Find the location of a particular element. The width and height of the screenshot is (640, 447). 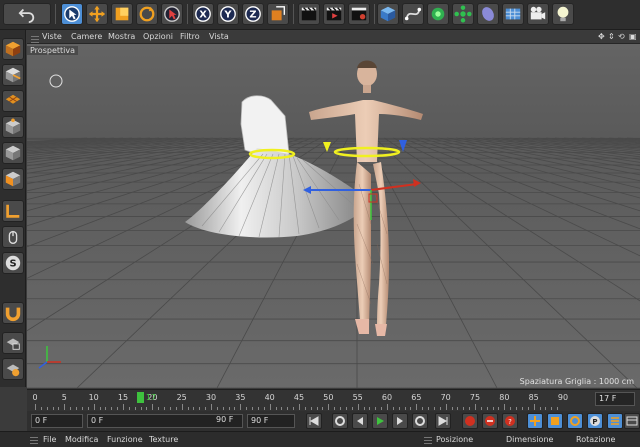

points-mode-icon is located at coordinates (13, 126).